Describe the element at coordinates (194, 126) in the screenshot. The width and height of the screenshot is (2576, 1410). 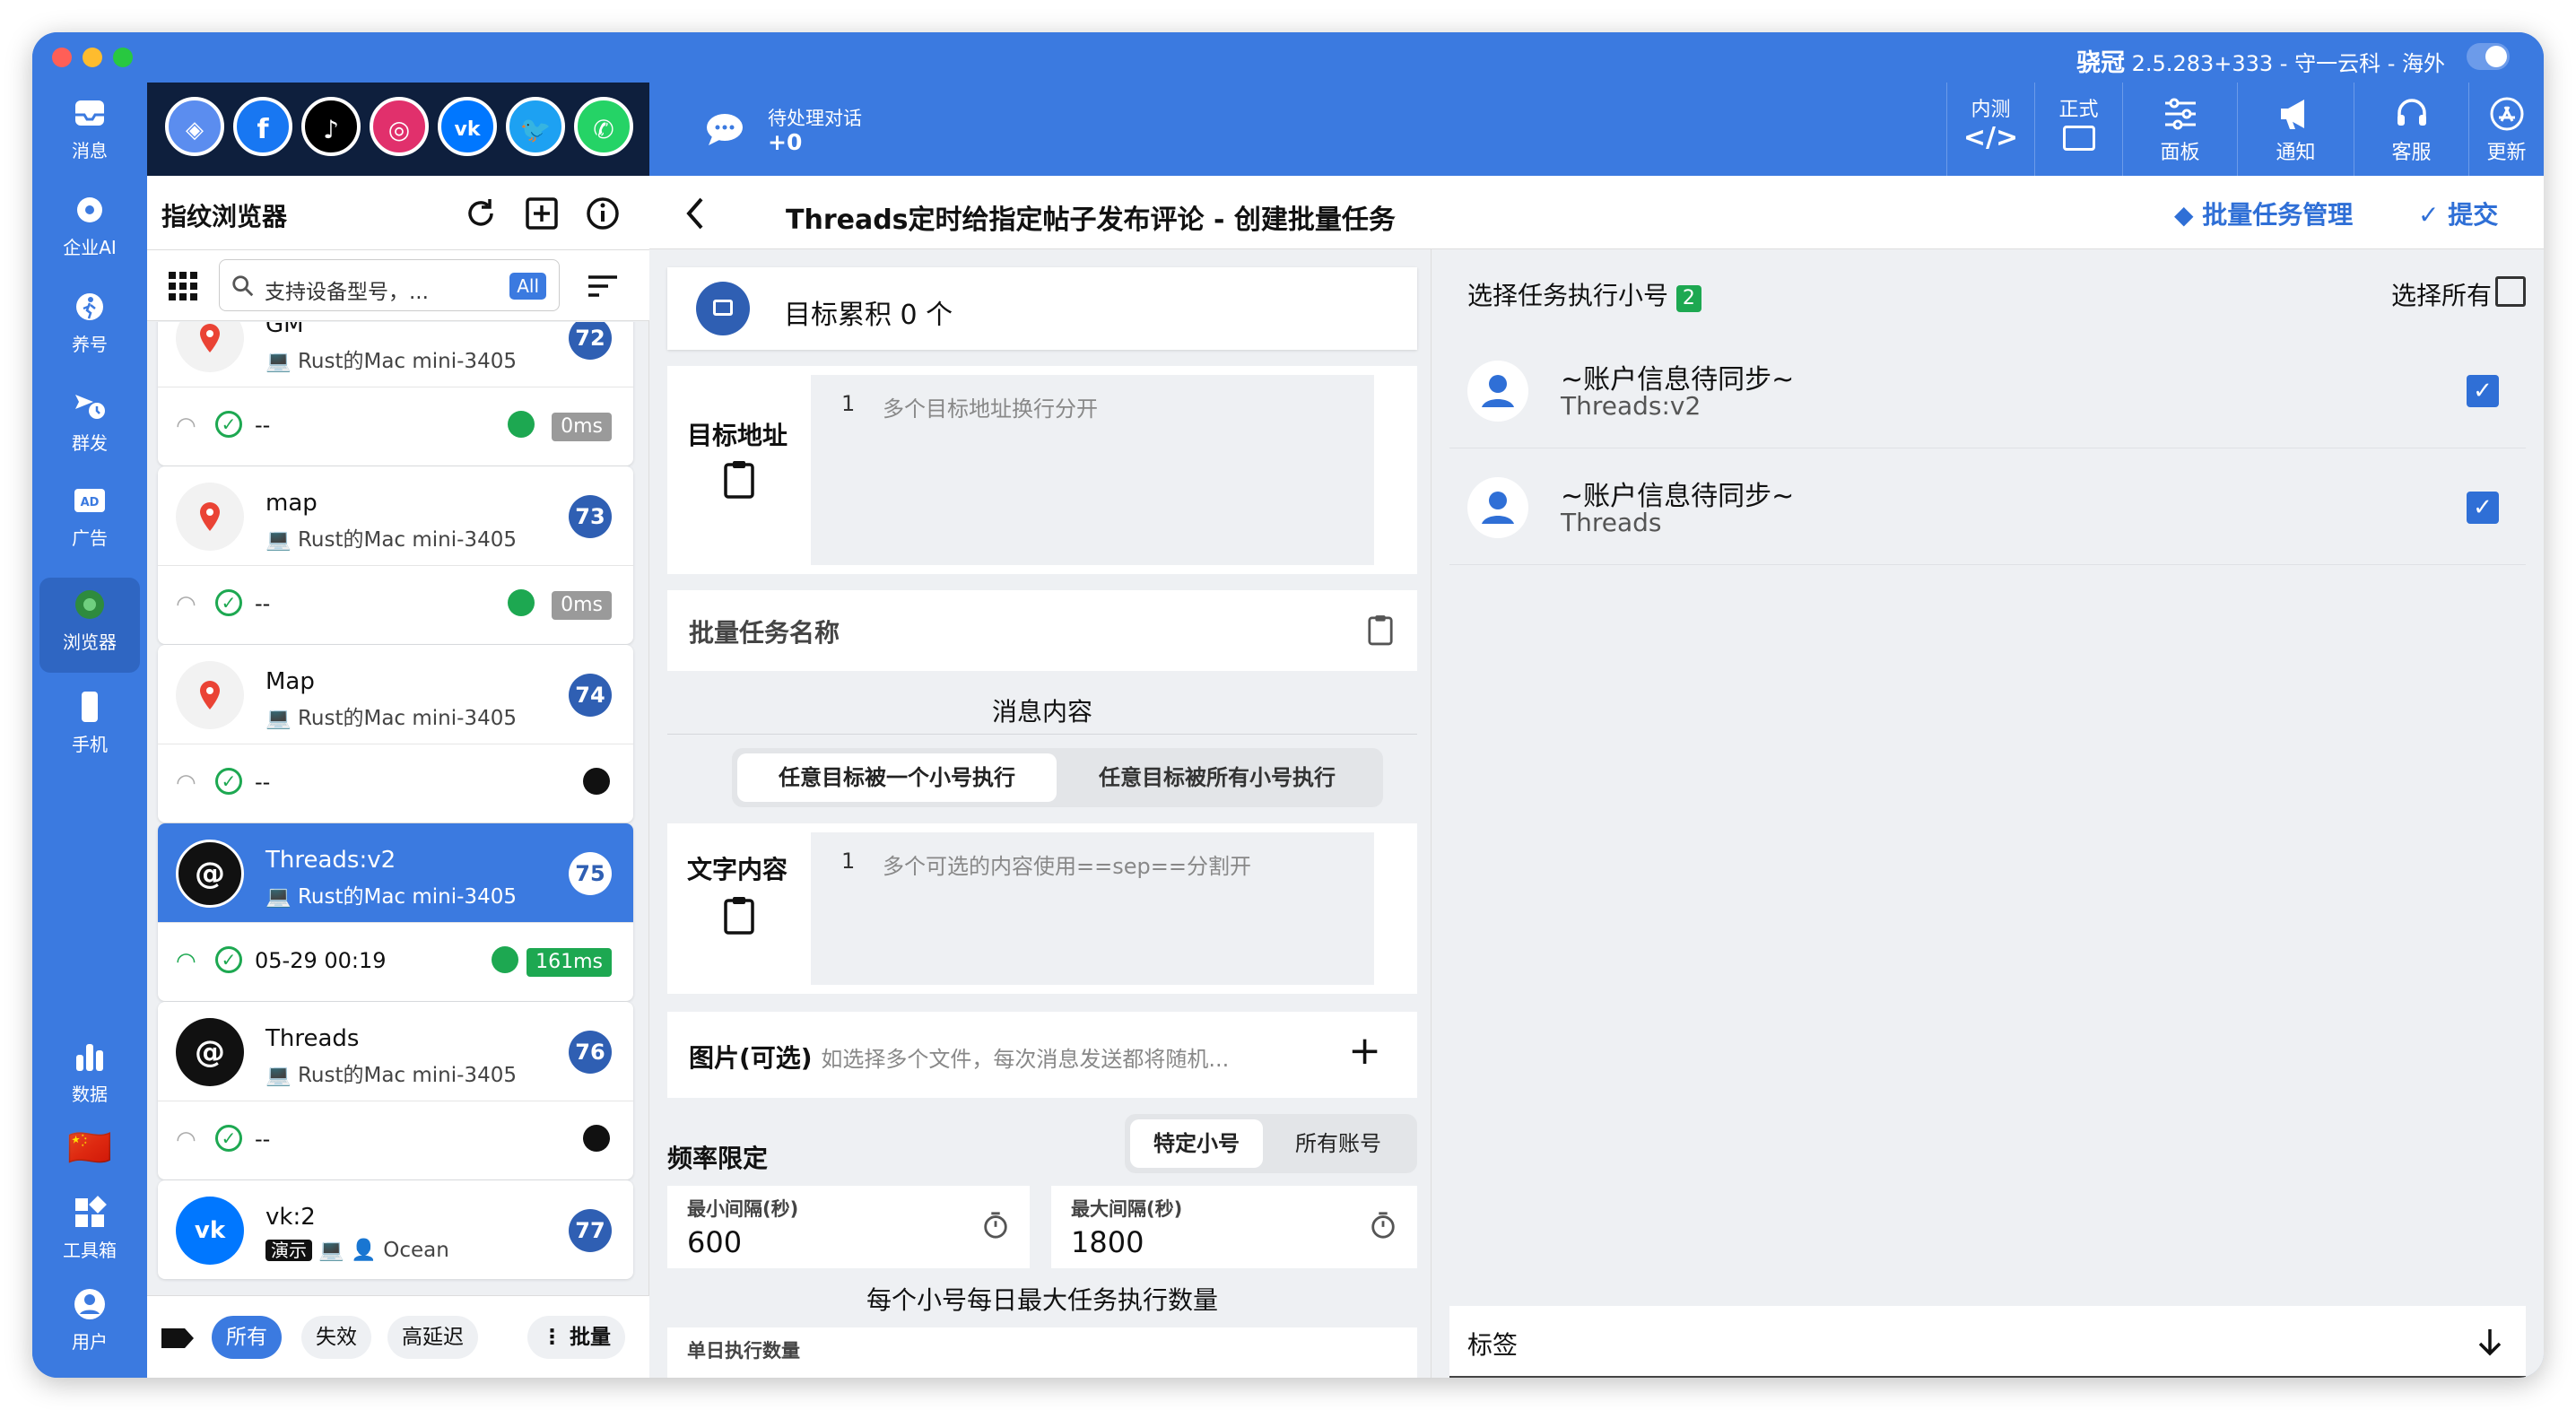
I see `multi-platform-icon: ◈` at that location.